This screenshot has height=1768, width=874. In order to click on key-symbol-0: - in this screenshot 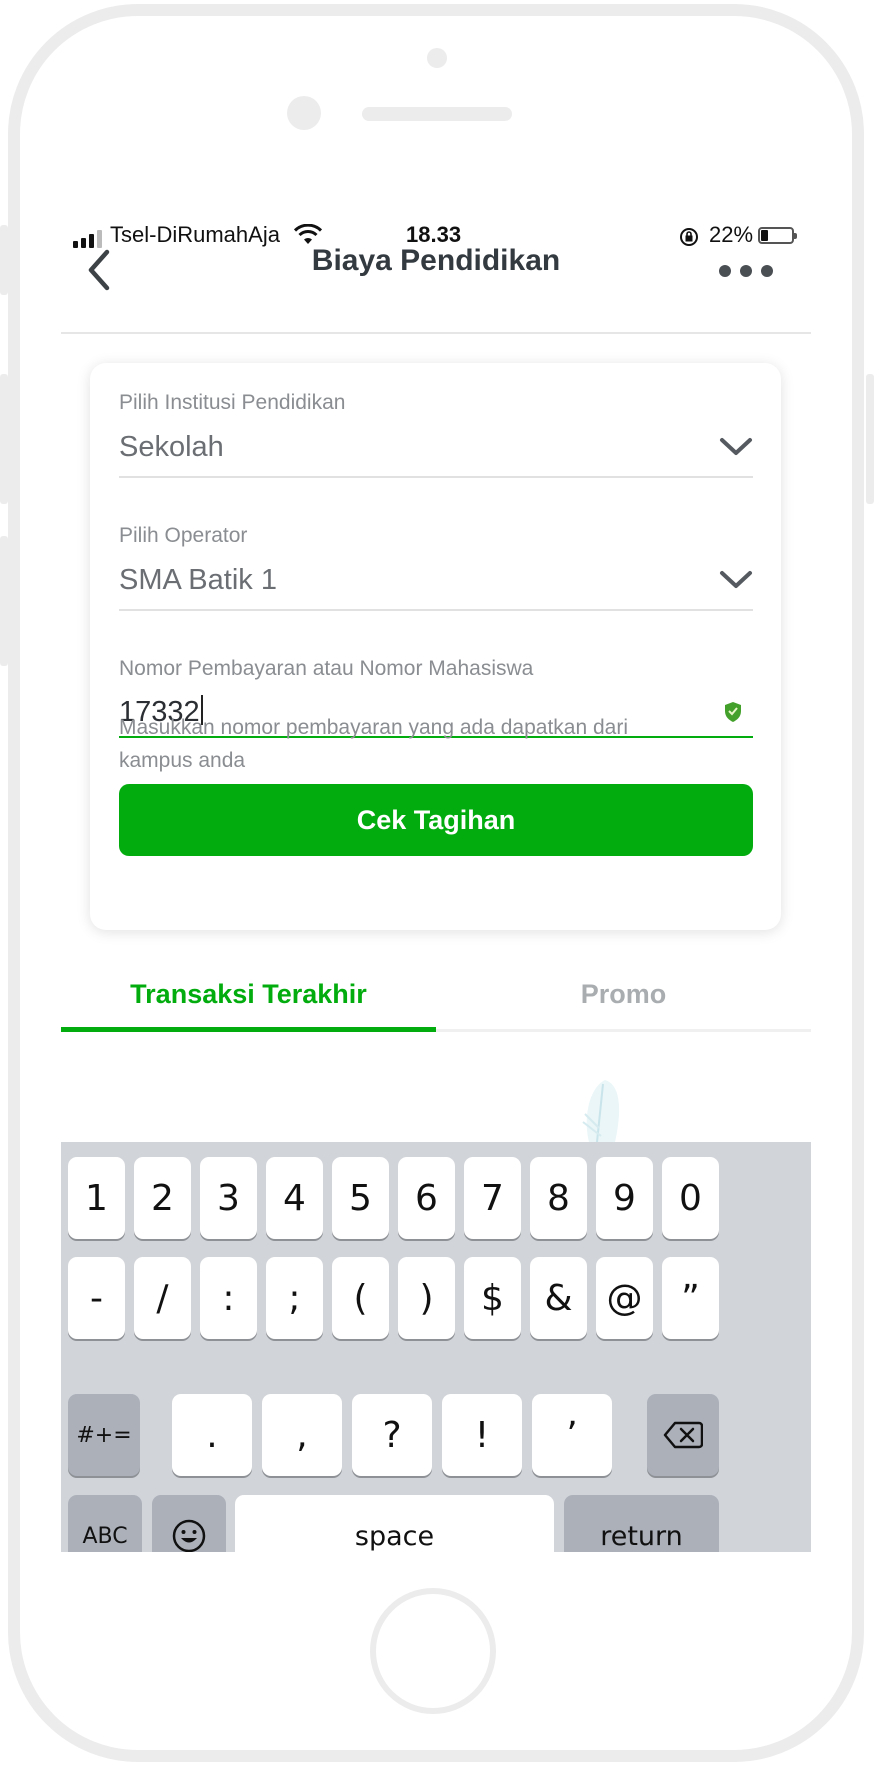, I will do `click(96, 1298)`.